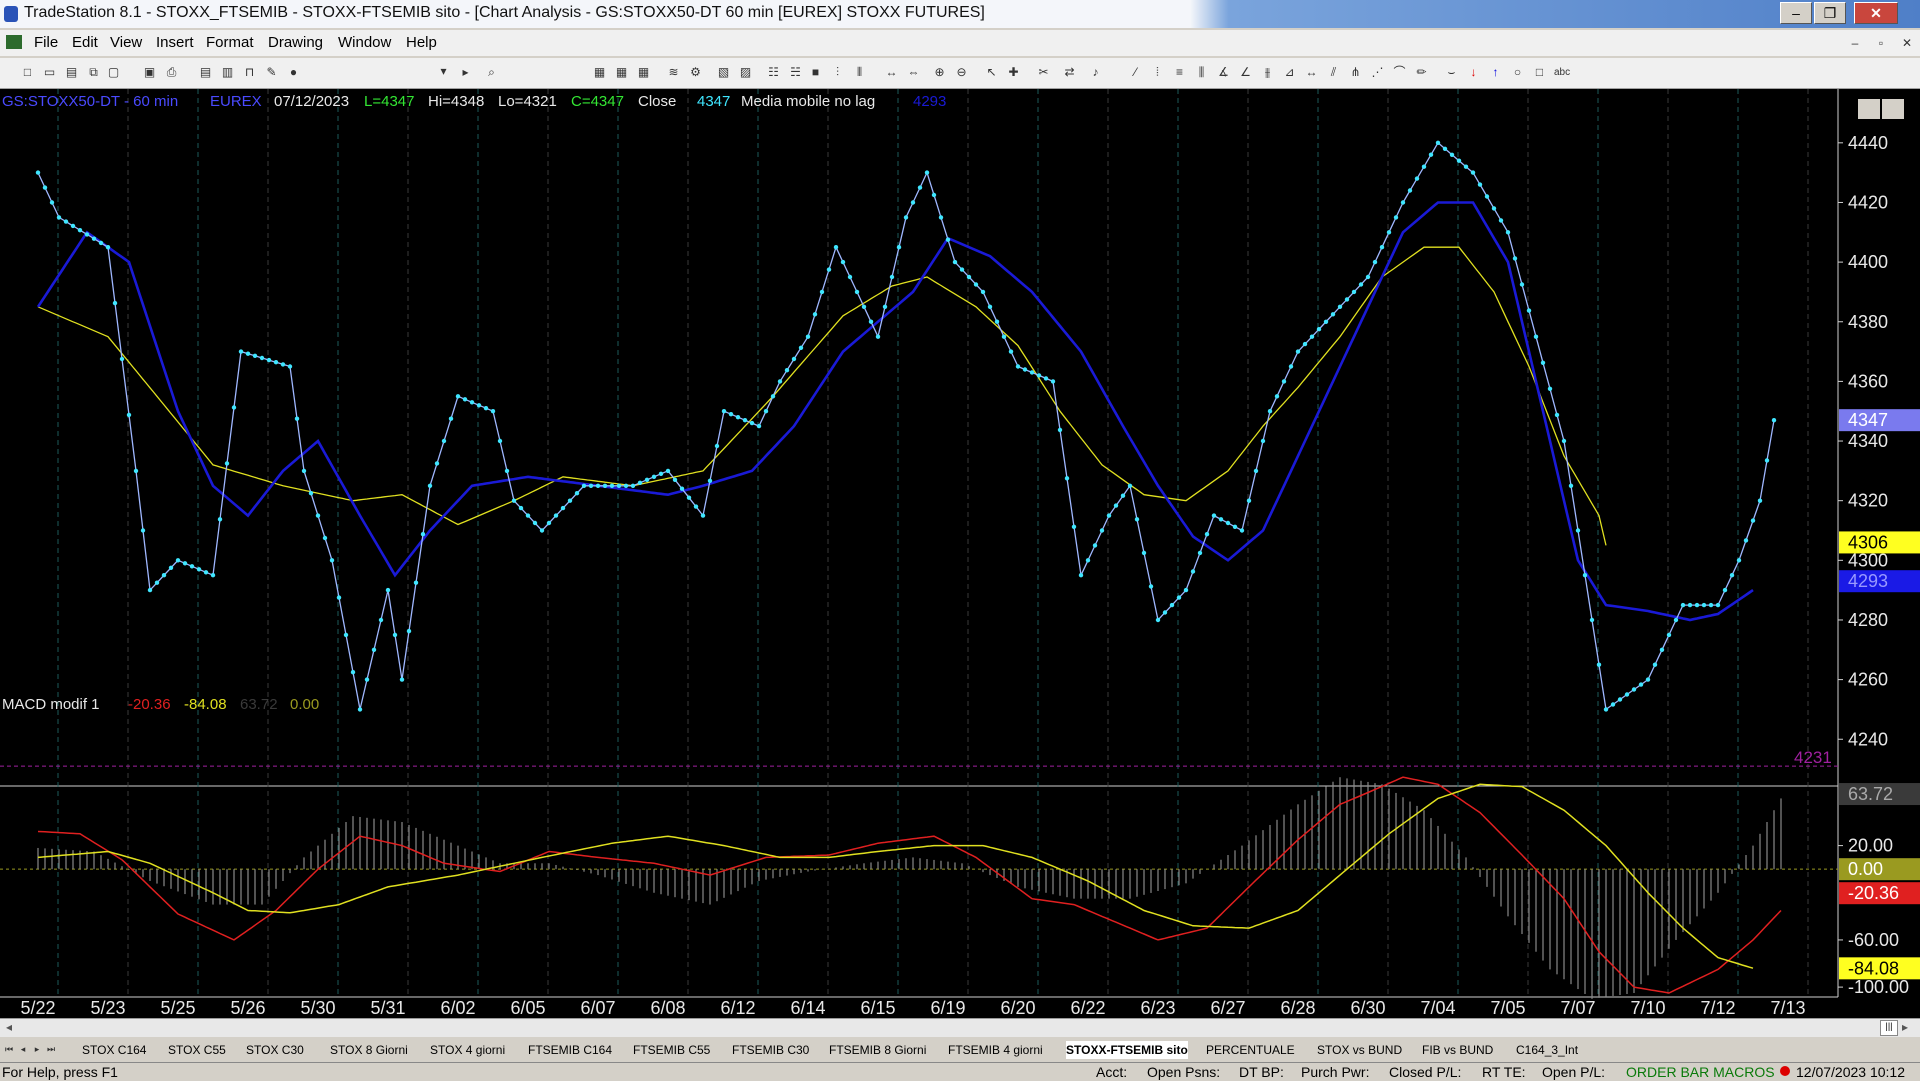  What do you see at coordinates (673, 72) in the screenshot?
I see `indicator-icon: ≋` at bounding box center [673, 72].